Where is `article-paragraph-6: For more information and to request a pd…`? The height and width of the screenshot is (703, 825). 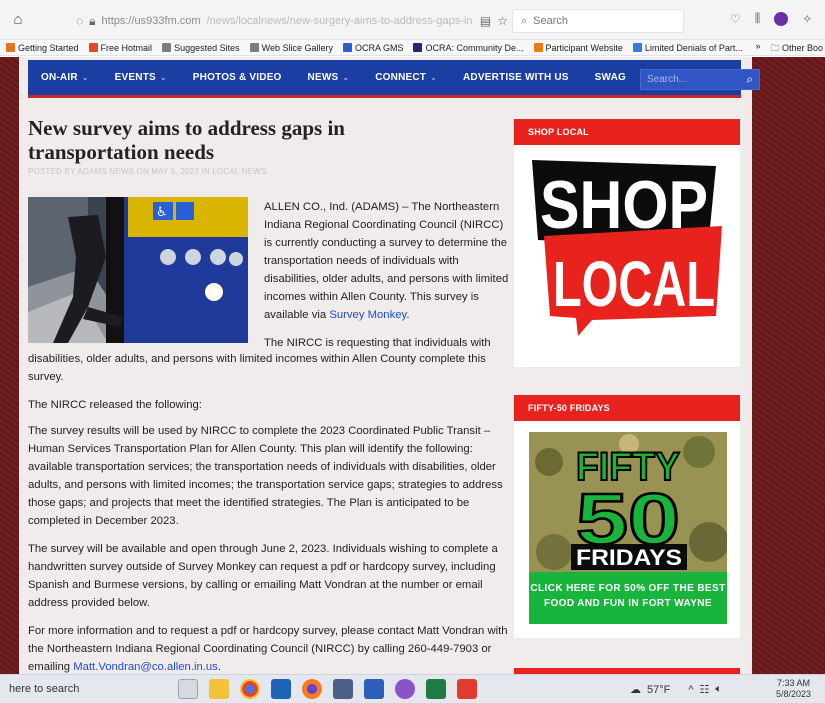 article-paragraph-6: For more information and to request a pd… is located at coordinates (269, 649).